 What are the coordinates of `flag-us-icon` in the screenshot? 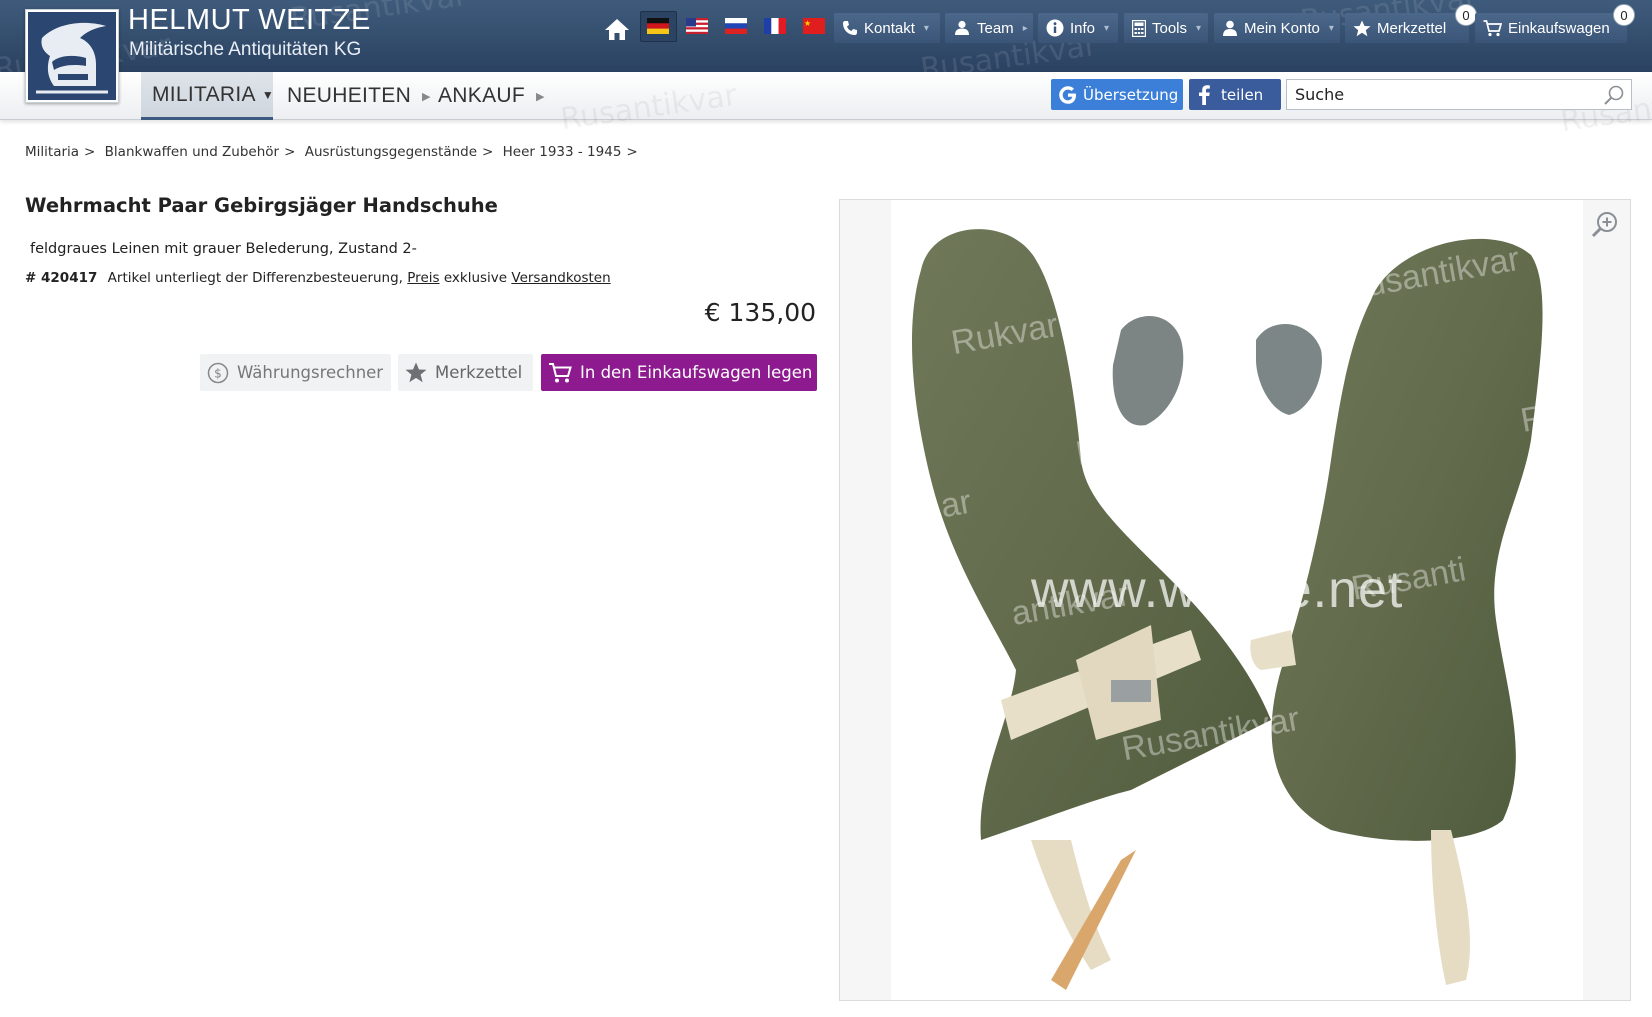 It's located at (697, 26).